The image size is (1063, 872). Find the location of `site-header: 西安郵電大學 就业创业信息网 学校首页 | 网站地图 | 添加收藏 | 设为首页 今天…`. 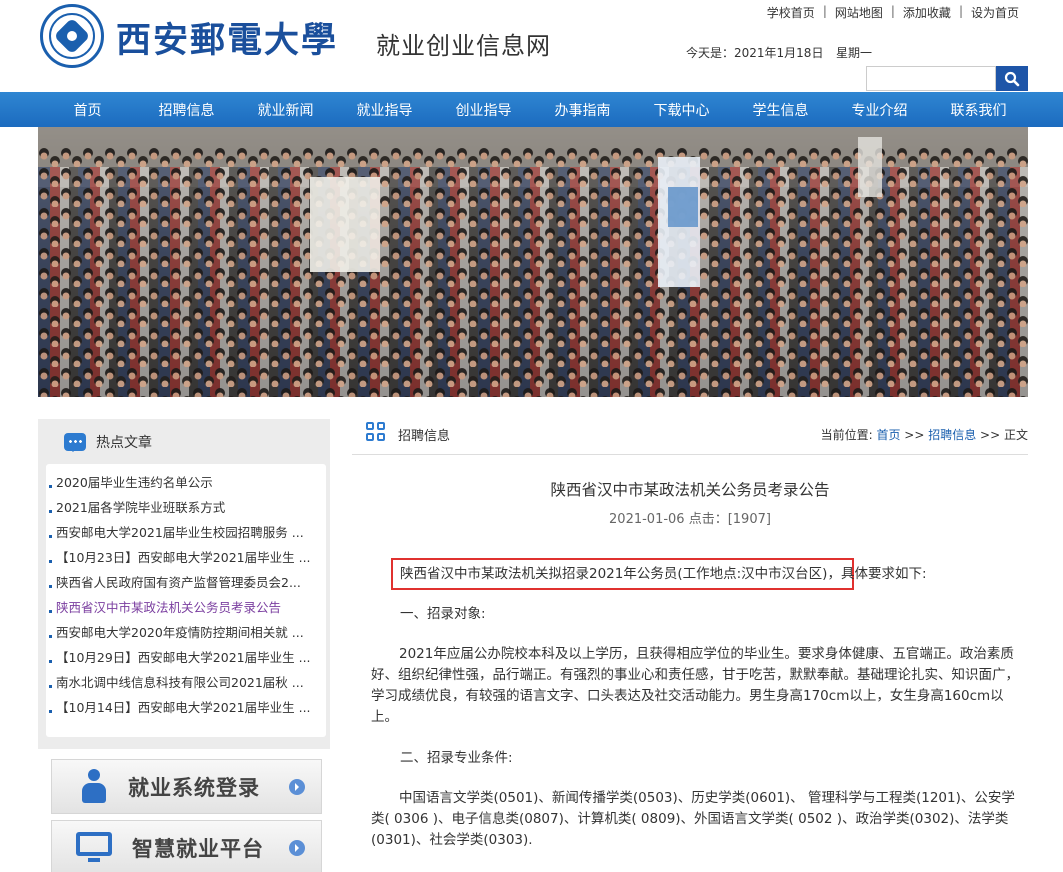

site-header: 西安郵電大學 就业创业信息网 学校首页 | 网站地图 | 添加收藏 | 设为首页 今天… is located at coordinates (531, 46).